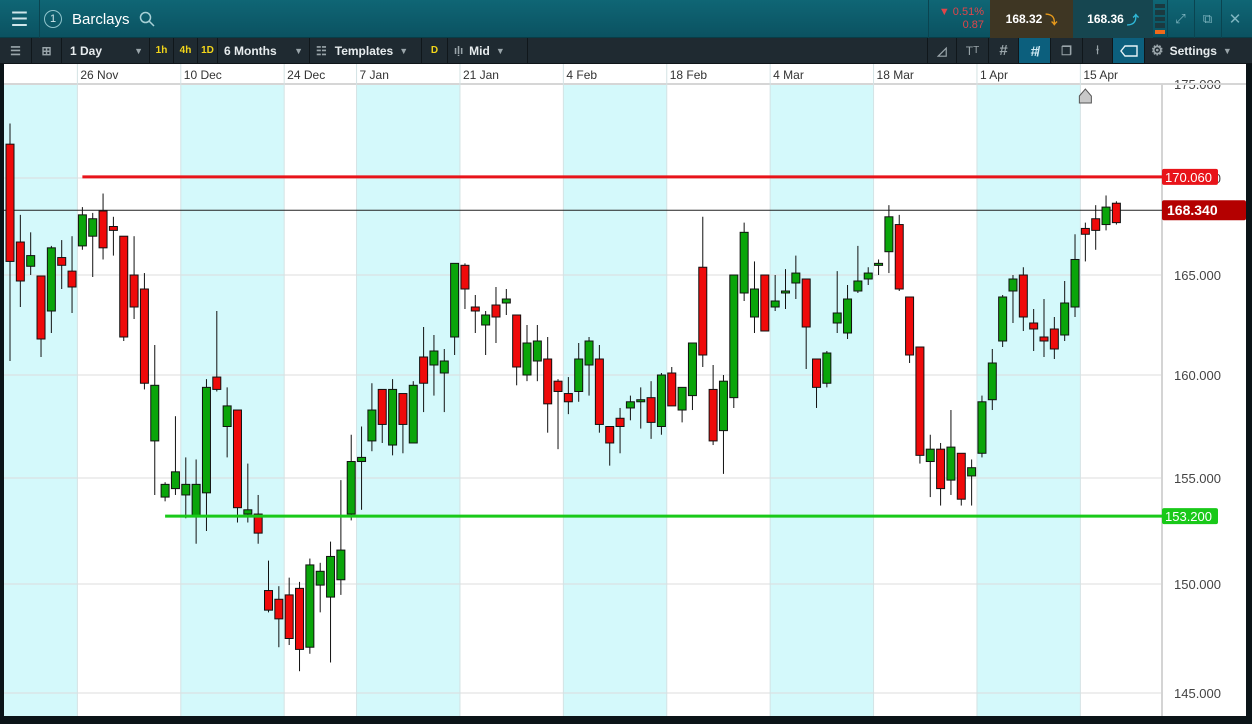 This screenshot has height=724, width=1252. What do you see at coordinates (488, 50) in the screenshot?
I see `price-type-select: ıḷı Mid ▼` at bounding box center [488, 50].